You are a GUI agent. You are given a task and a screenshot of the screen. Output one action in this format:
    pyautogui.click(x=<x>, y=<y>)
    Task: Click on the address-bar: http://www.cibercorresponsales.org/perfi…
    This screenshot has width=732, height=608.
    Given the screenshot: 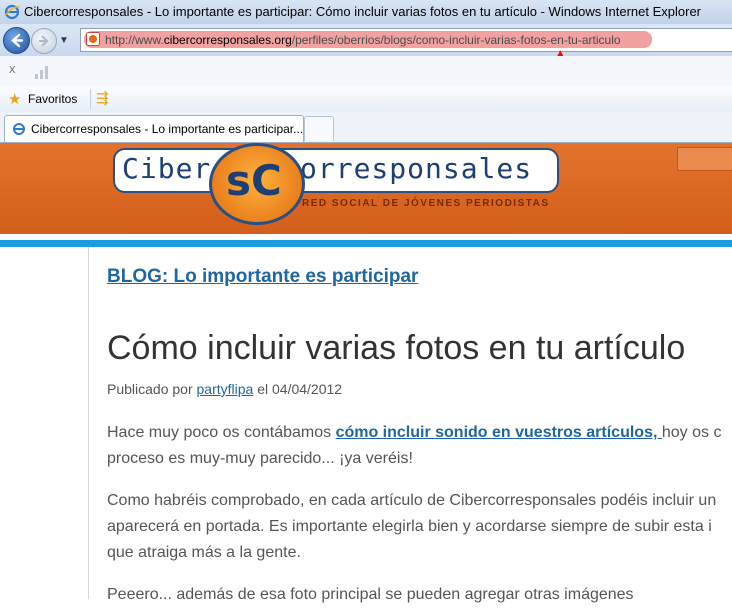 What is the action you would take?
    pyautogui.click(x=406, y=40)
    